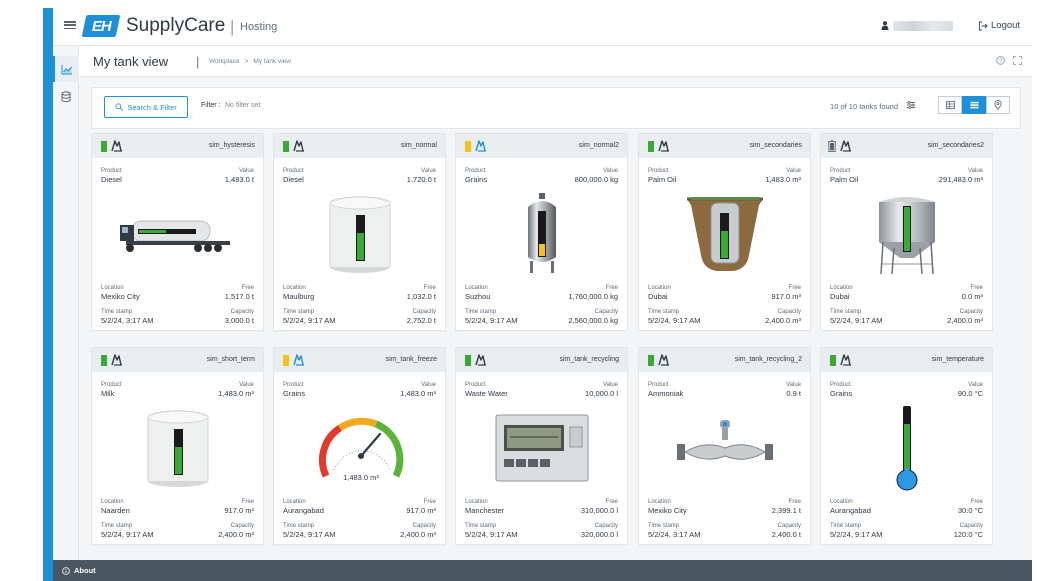 The image size is (1037, 581). What do you see at coordinates (101, 26) in the screenshot?
I see `brand-logo: EH` at bounding box center [101, 26].